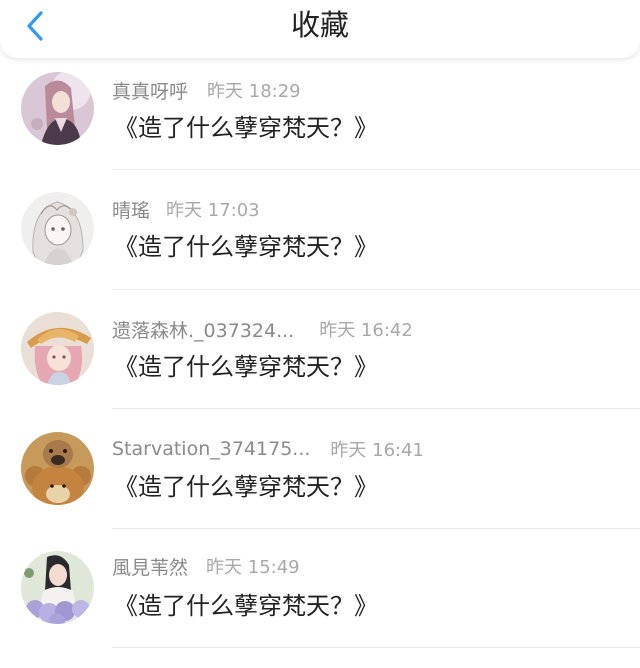  What do you see at coordinates (253, 567) in the screenshot?
I see `timestamp: 昨天 15:49` at bounding box center [253, 567].